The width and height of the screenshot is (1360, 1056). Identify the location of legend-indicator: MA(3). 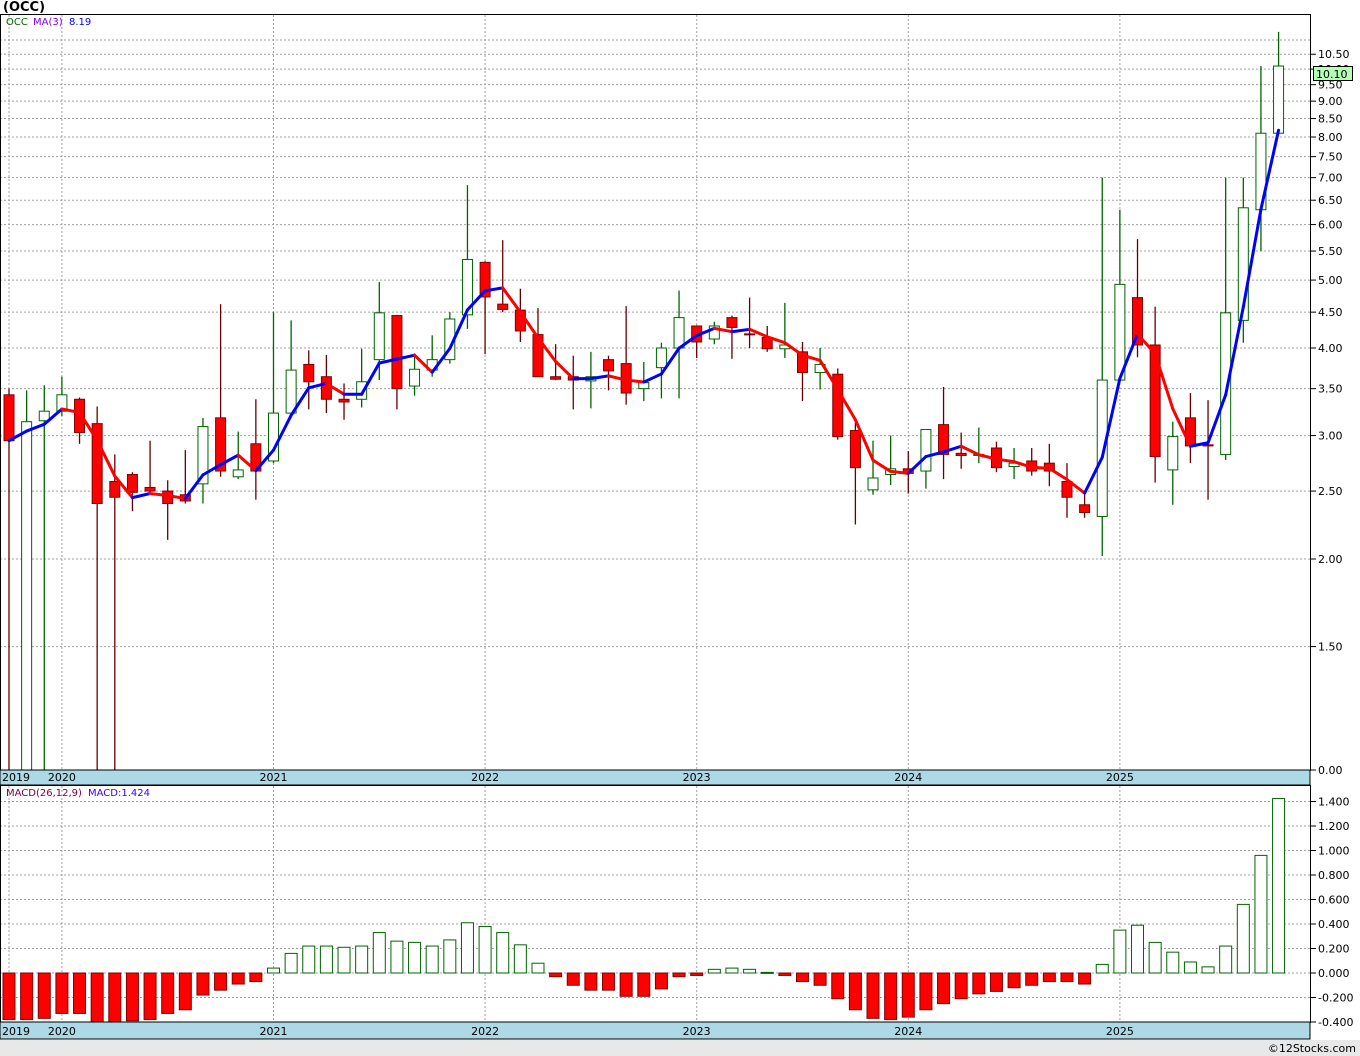
(48, 22).